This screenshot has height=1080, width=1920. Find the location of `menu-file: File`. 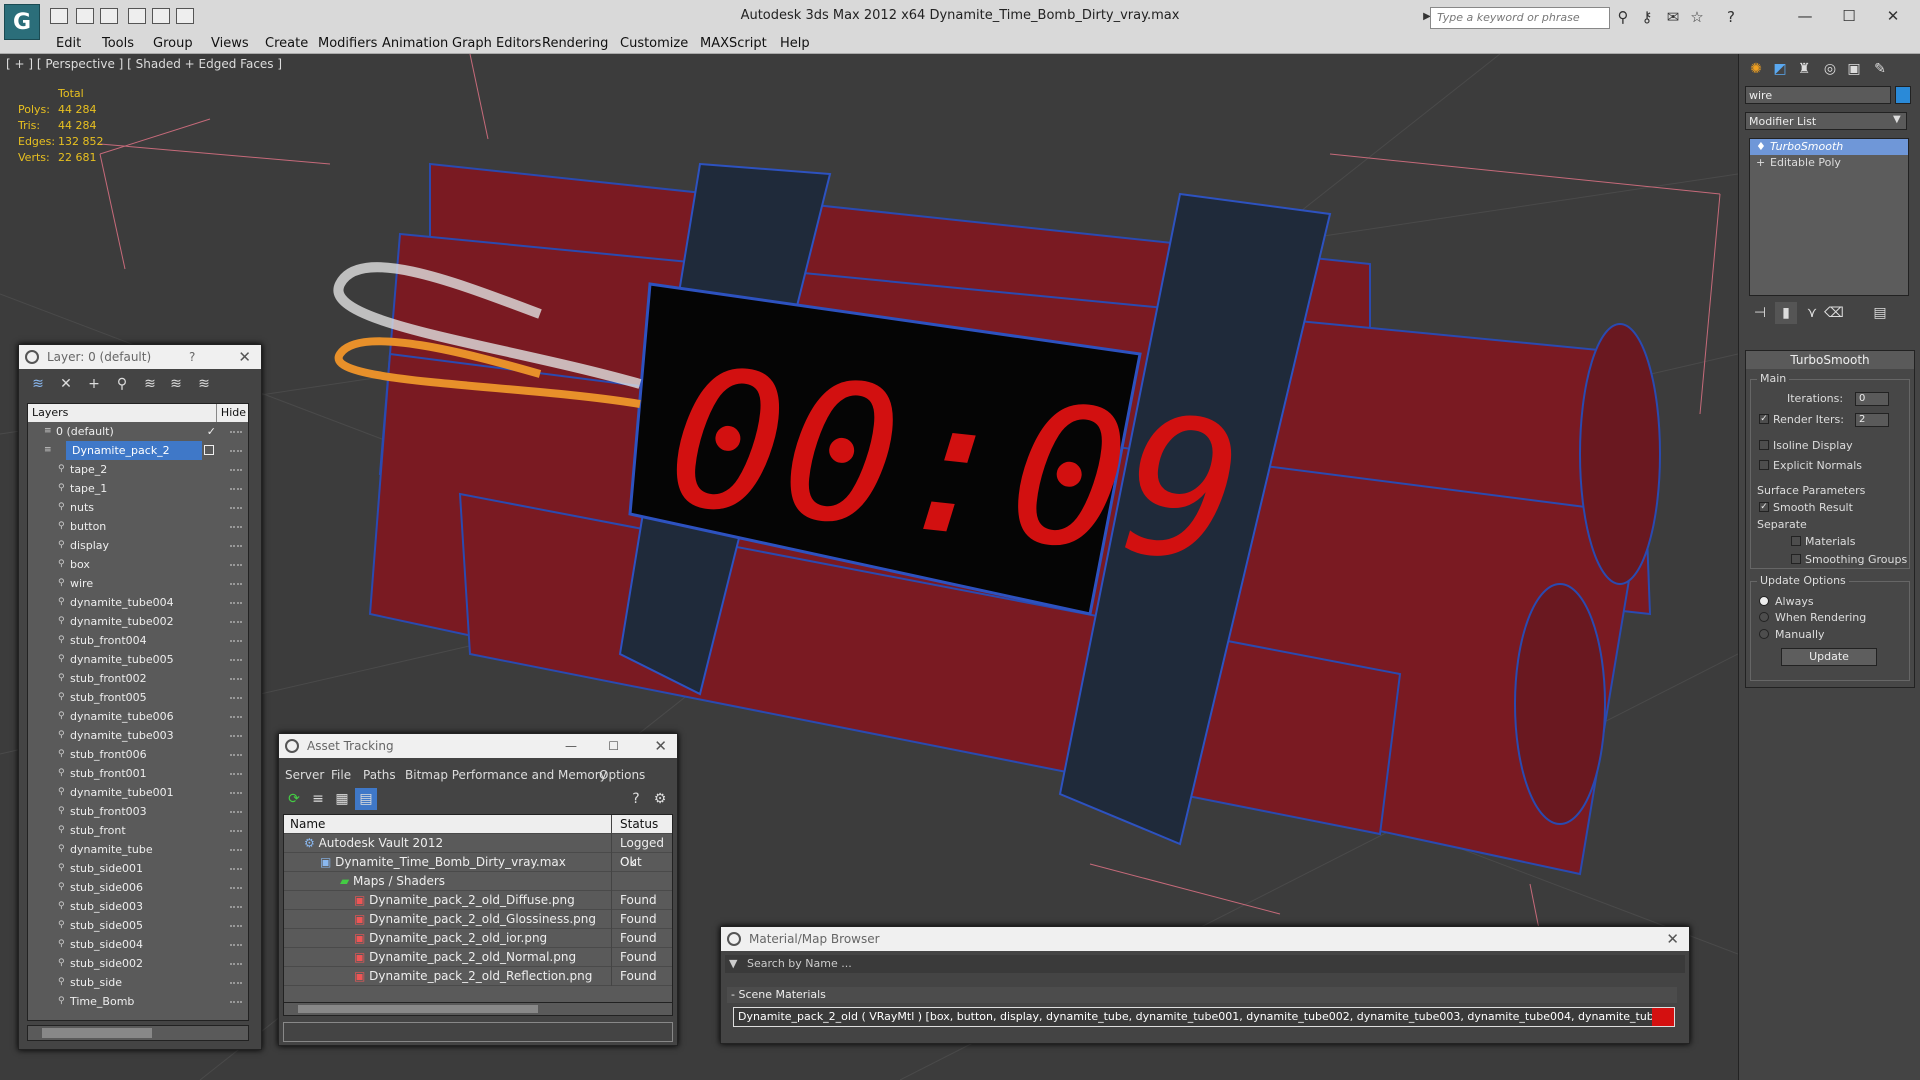

menu-file: File is located at coordinates (341, 775).